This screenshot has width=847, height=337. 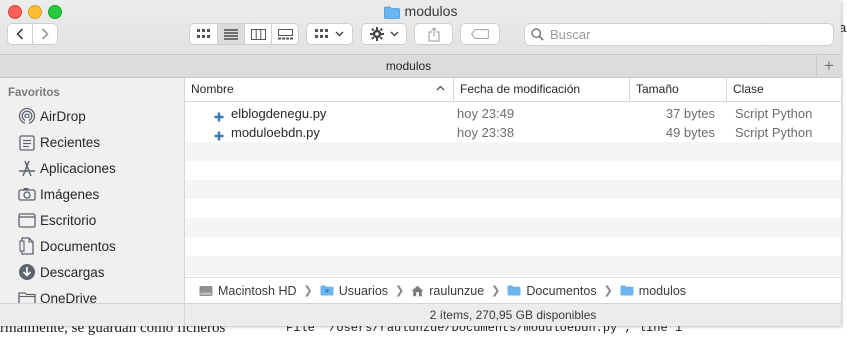 I want to click on sort-ascending-icon, so click(x=440, y=89).